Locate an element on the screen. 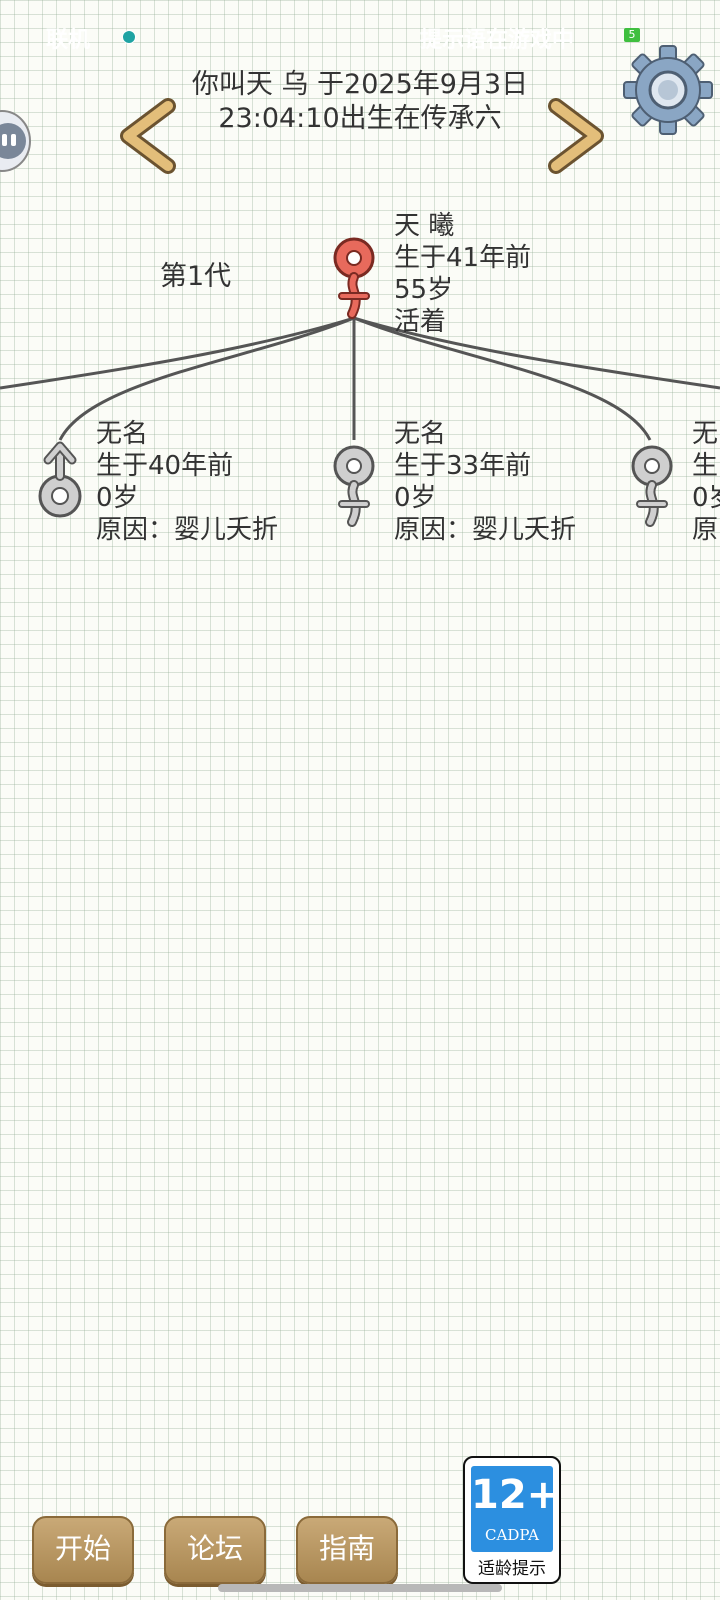  age-rating-panel: 12+ CADPA is located at coordinates (516, 1509).